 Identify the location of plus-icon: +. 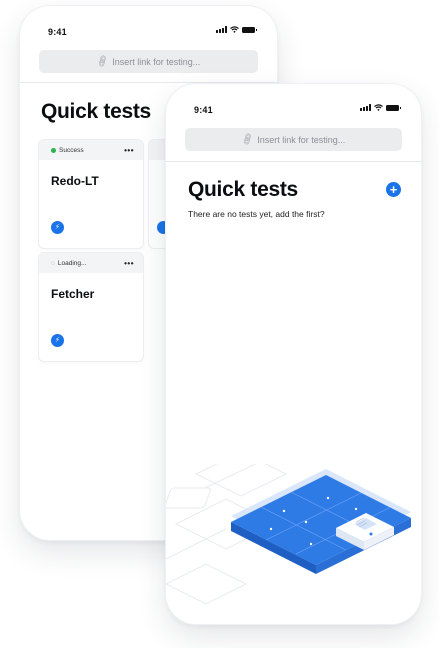
(393, 189).